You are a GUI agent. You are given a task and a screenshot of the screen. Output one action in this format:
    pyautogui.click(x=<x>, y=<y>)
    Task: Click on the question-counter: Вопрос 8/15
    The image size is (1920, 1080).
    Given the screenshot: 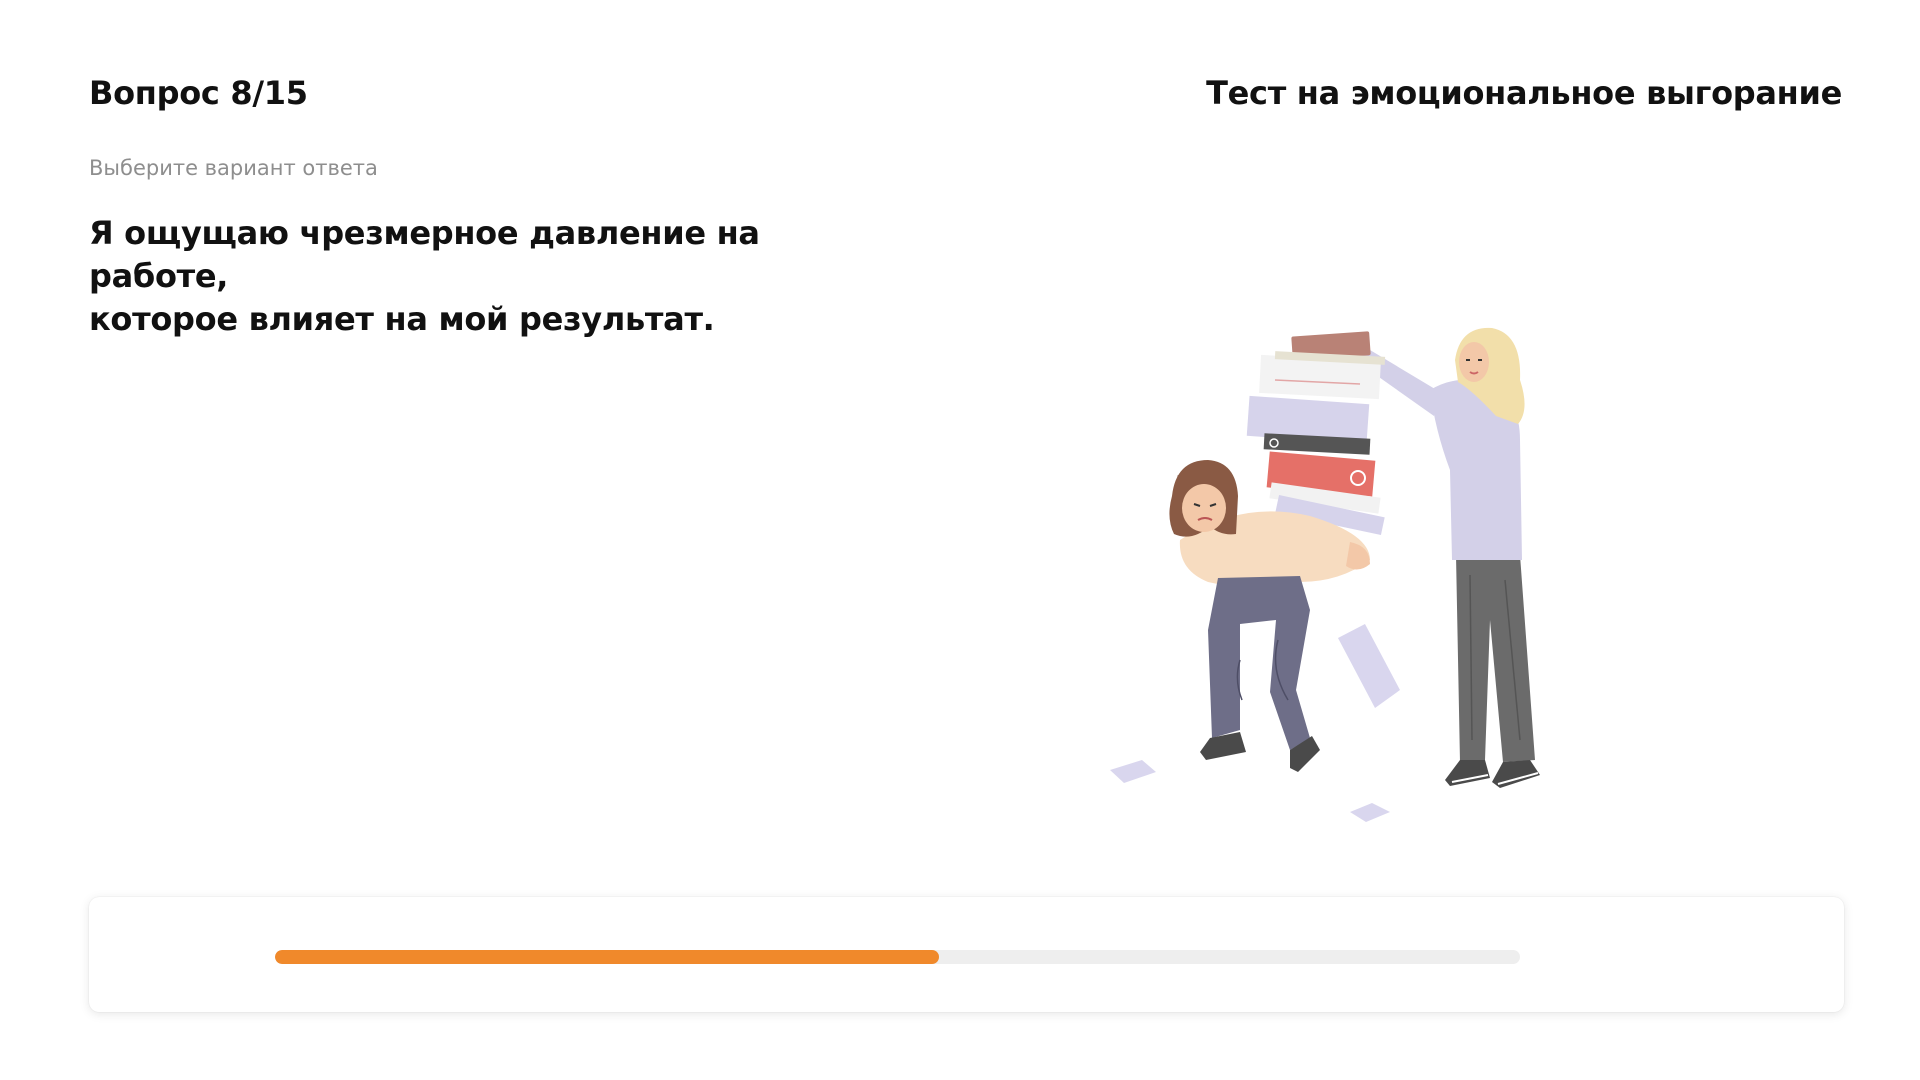 What is the action you would take?
    pyautogui.click(x=198, y=93)
    